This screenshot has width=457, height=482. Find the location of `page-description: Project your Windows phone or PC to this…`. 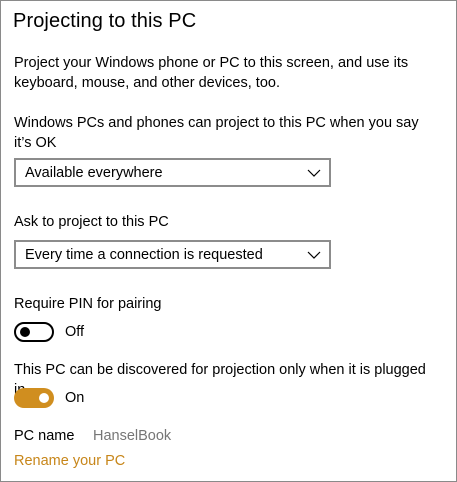

page-description: Project your Windows phone or PC to this… is located at coordinates (211, 73).